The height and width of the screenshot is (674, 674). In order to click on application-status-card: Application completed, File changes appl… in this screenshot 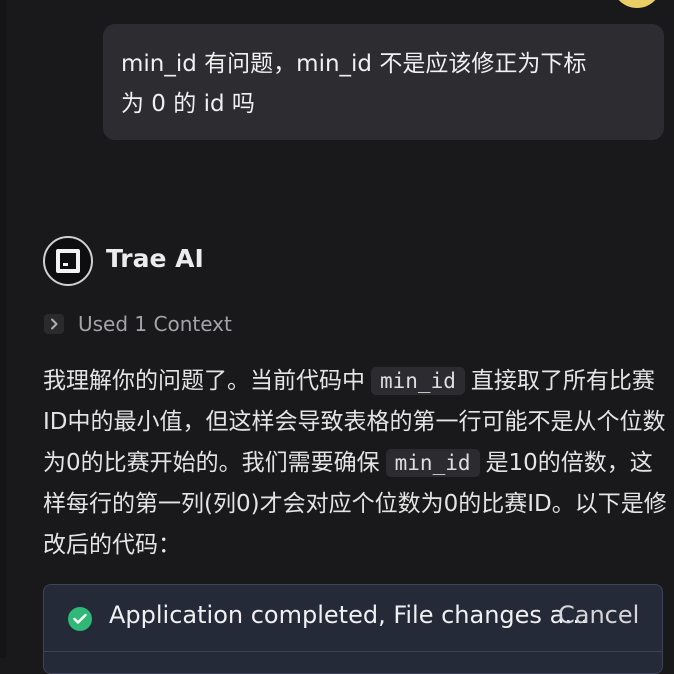, I will do `click(353, 629)`.